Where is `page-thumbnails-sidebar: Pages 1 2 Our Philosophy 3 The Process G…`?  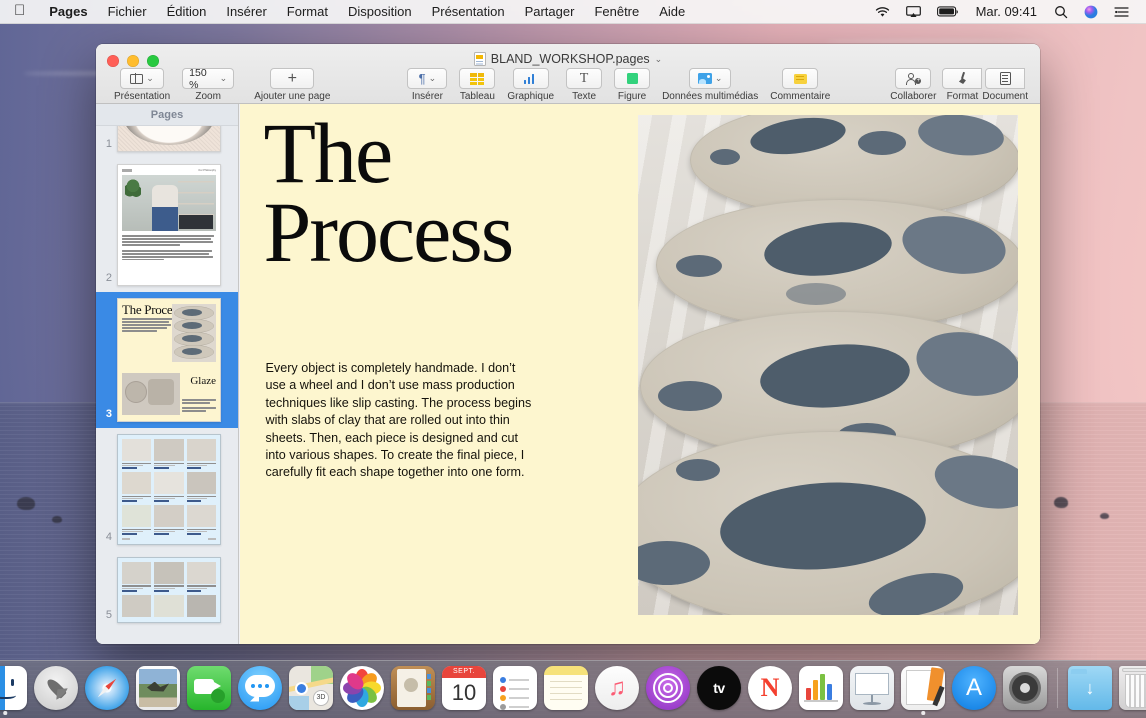 page-thumbnails-sidebar: Pages 1 2 Our Philosophy 3 The Process G… is located at coordinates (167, 374).